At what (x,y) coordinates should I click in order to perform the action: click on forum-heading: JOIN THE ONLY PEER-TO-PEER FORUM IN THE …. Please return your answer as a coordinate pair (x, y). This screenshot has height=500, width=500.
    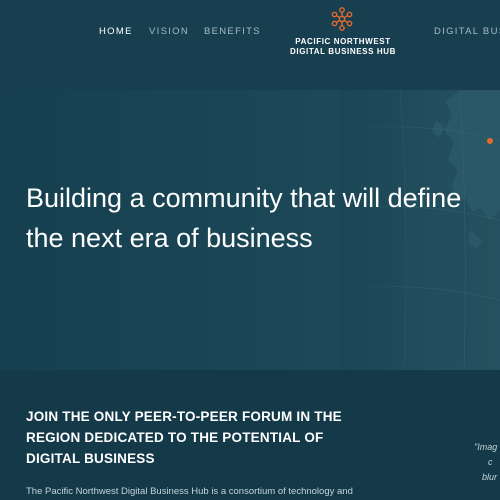
    Looking at the image, I should click on (184, 437).